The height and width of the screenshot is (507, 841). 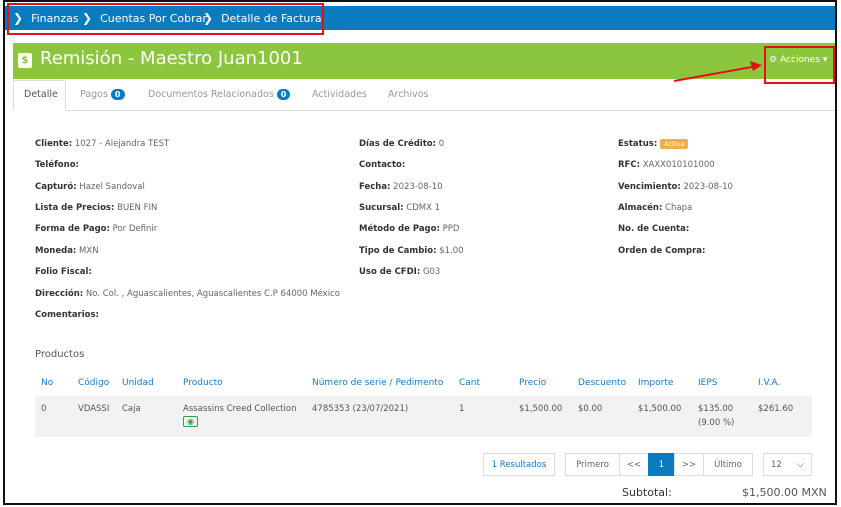 I want to click on column-header-unidad: Unidad, so click(x=138, y=383).